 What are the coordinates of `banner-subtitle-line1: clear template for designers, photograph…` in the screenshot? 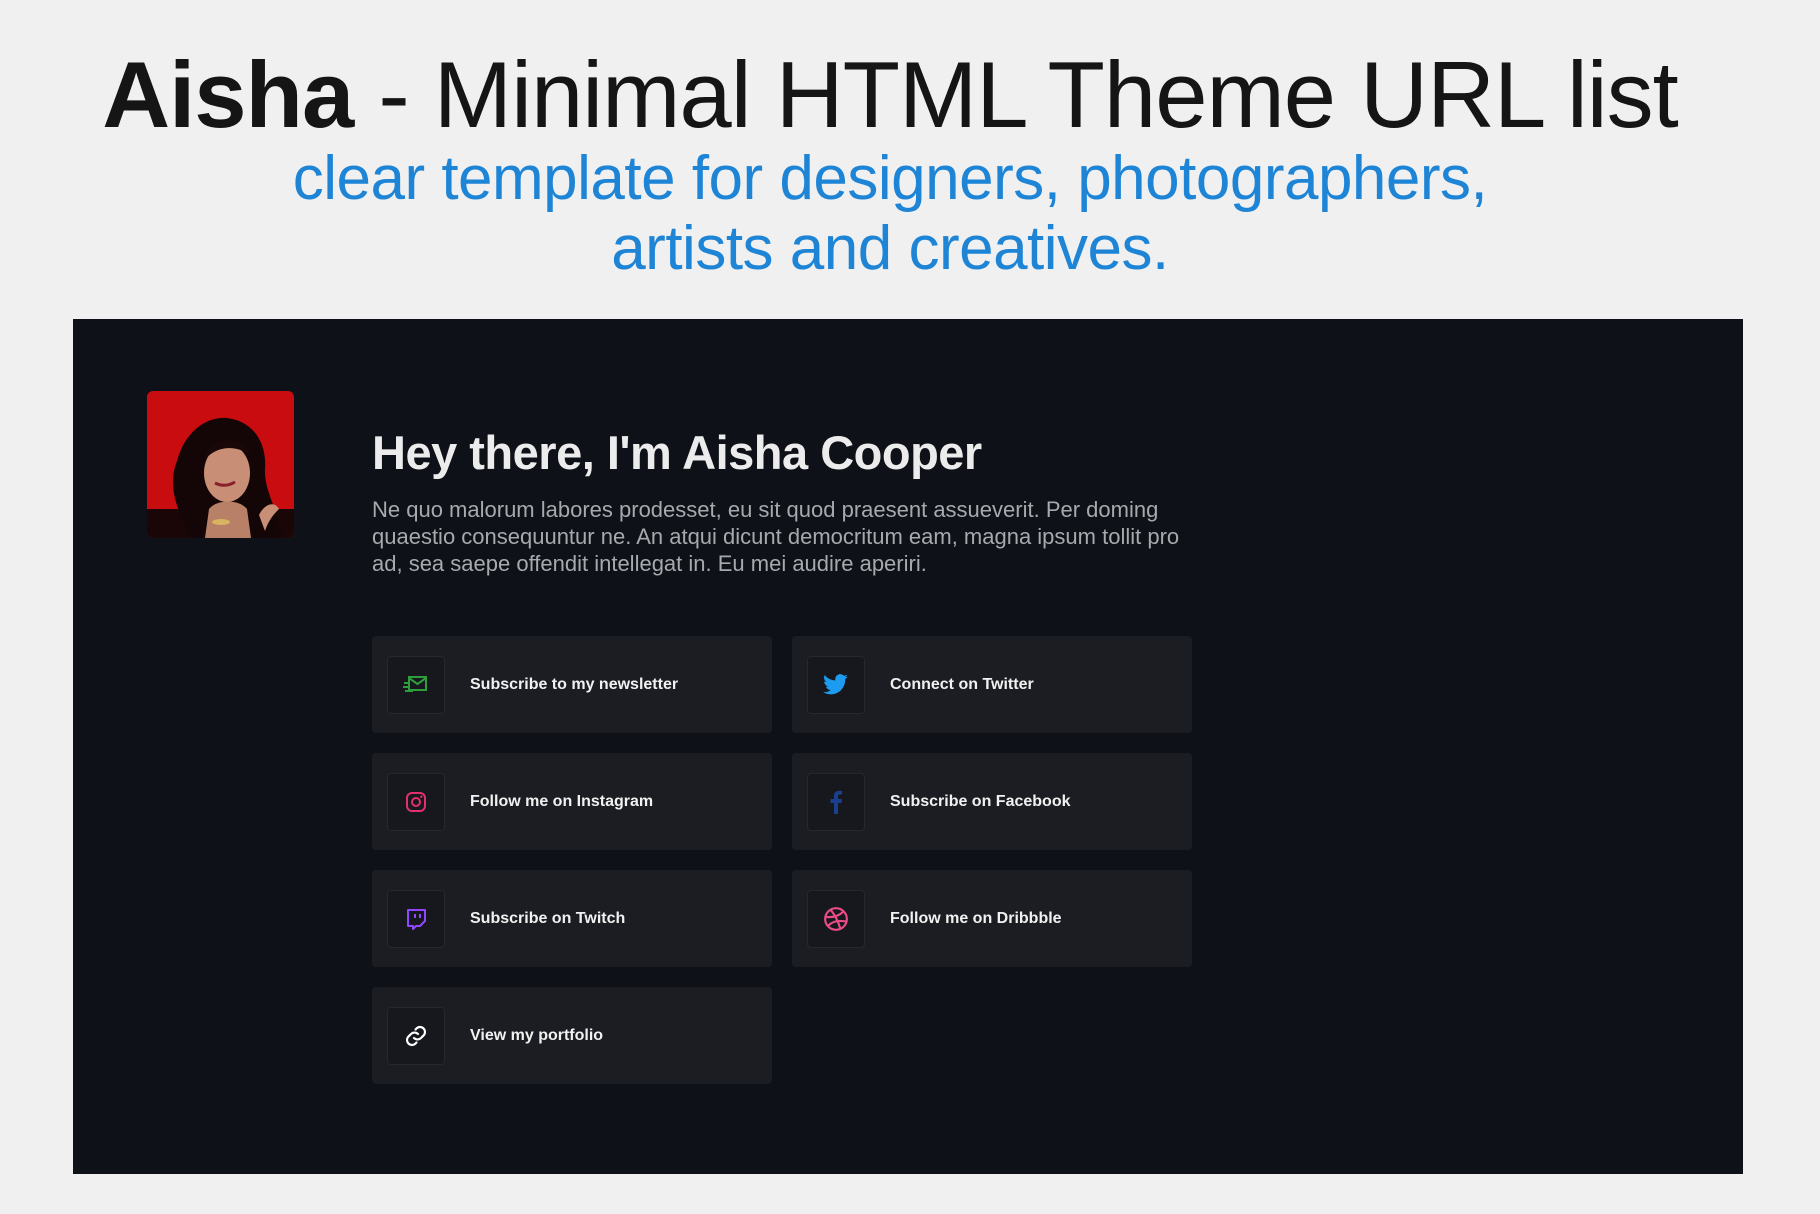 It's located at (890, 178).